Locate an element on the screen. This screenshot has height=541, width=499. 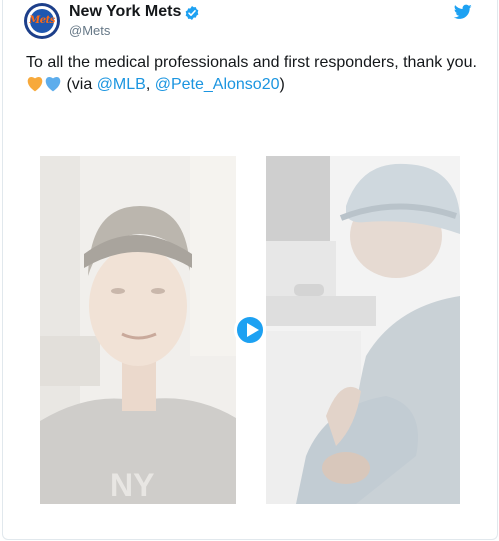
avatar-logo-text: Mets is located at coordinates (42, 20).